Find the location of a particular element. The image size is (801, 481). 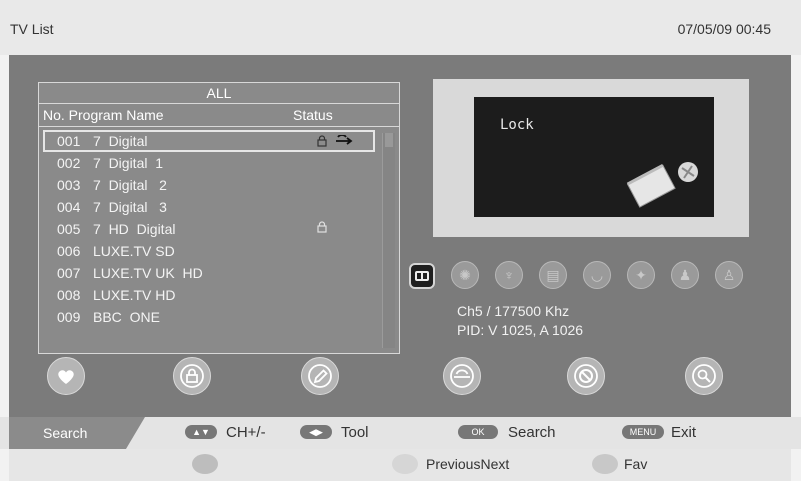

channel-number: 008 is located at coordinates (69, 295).